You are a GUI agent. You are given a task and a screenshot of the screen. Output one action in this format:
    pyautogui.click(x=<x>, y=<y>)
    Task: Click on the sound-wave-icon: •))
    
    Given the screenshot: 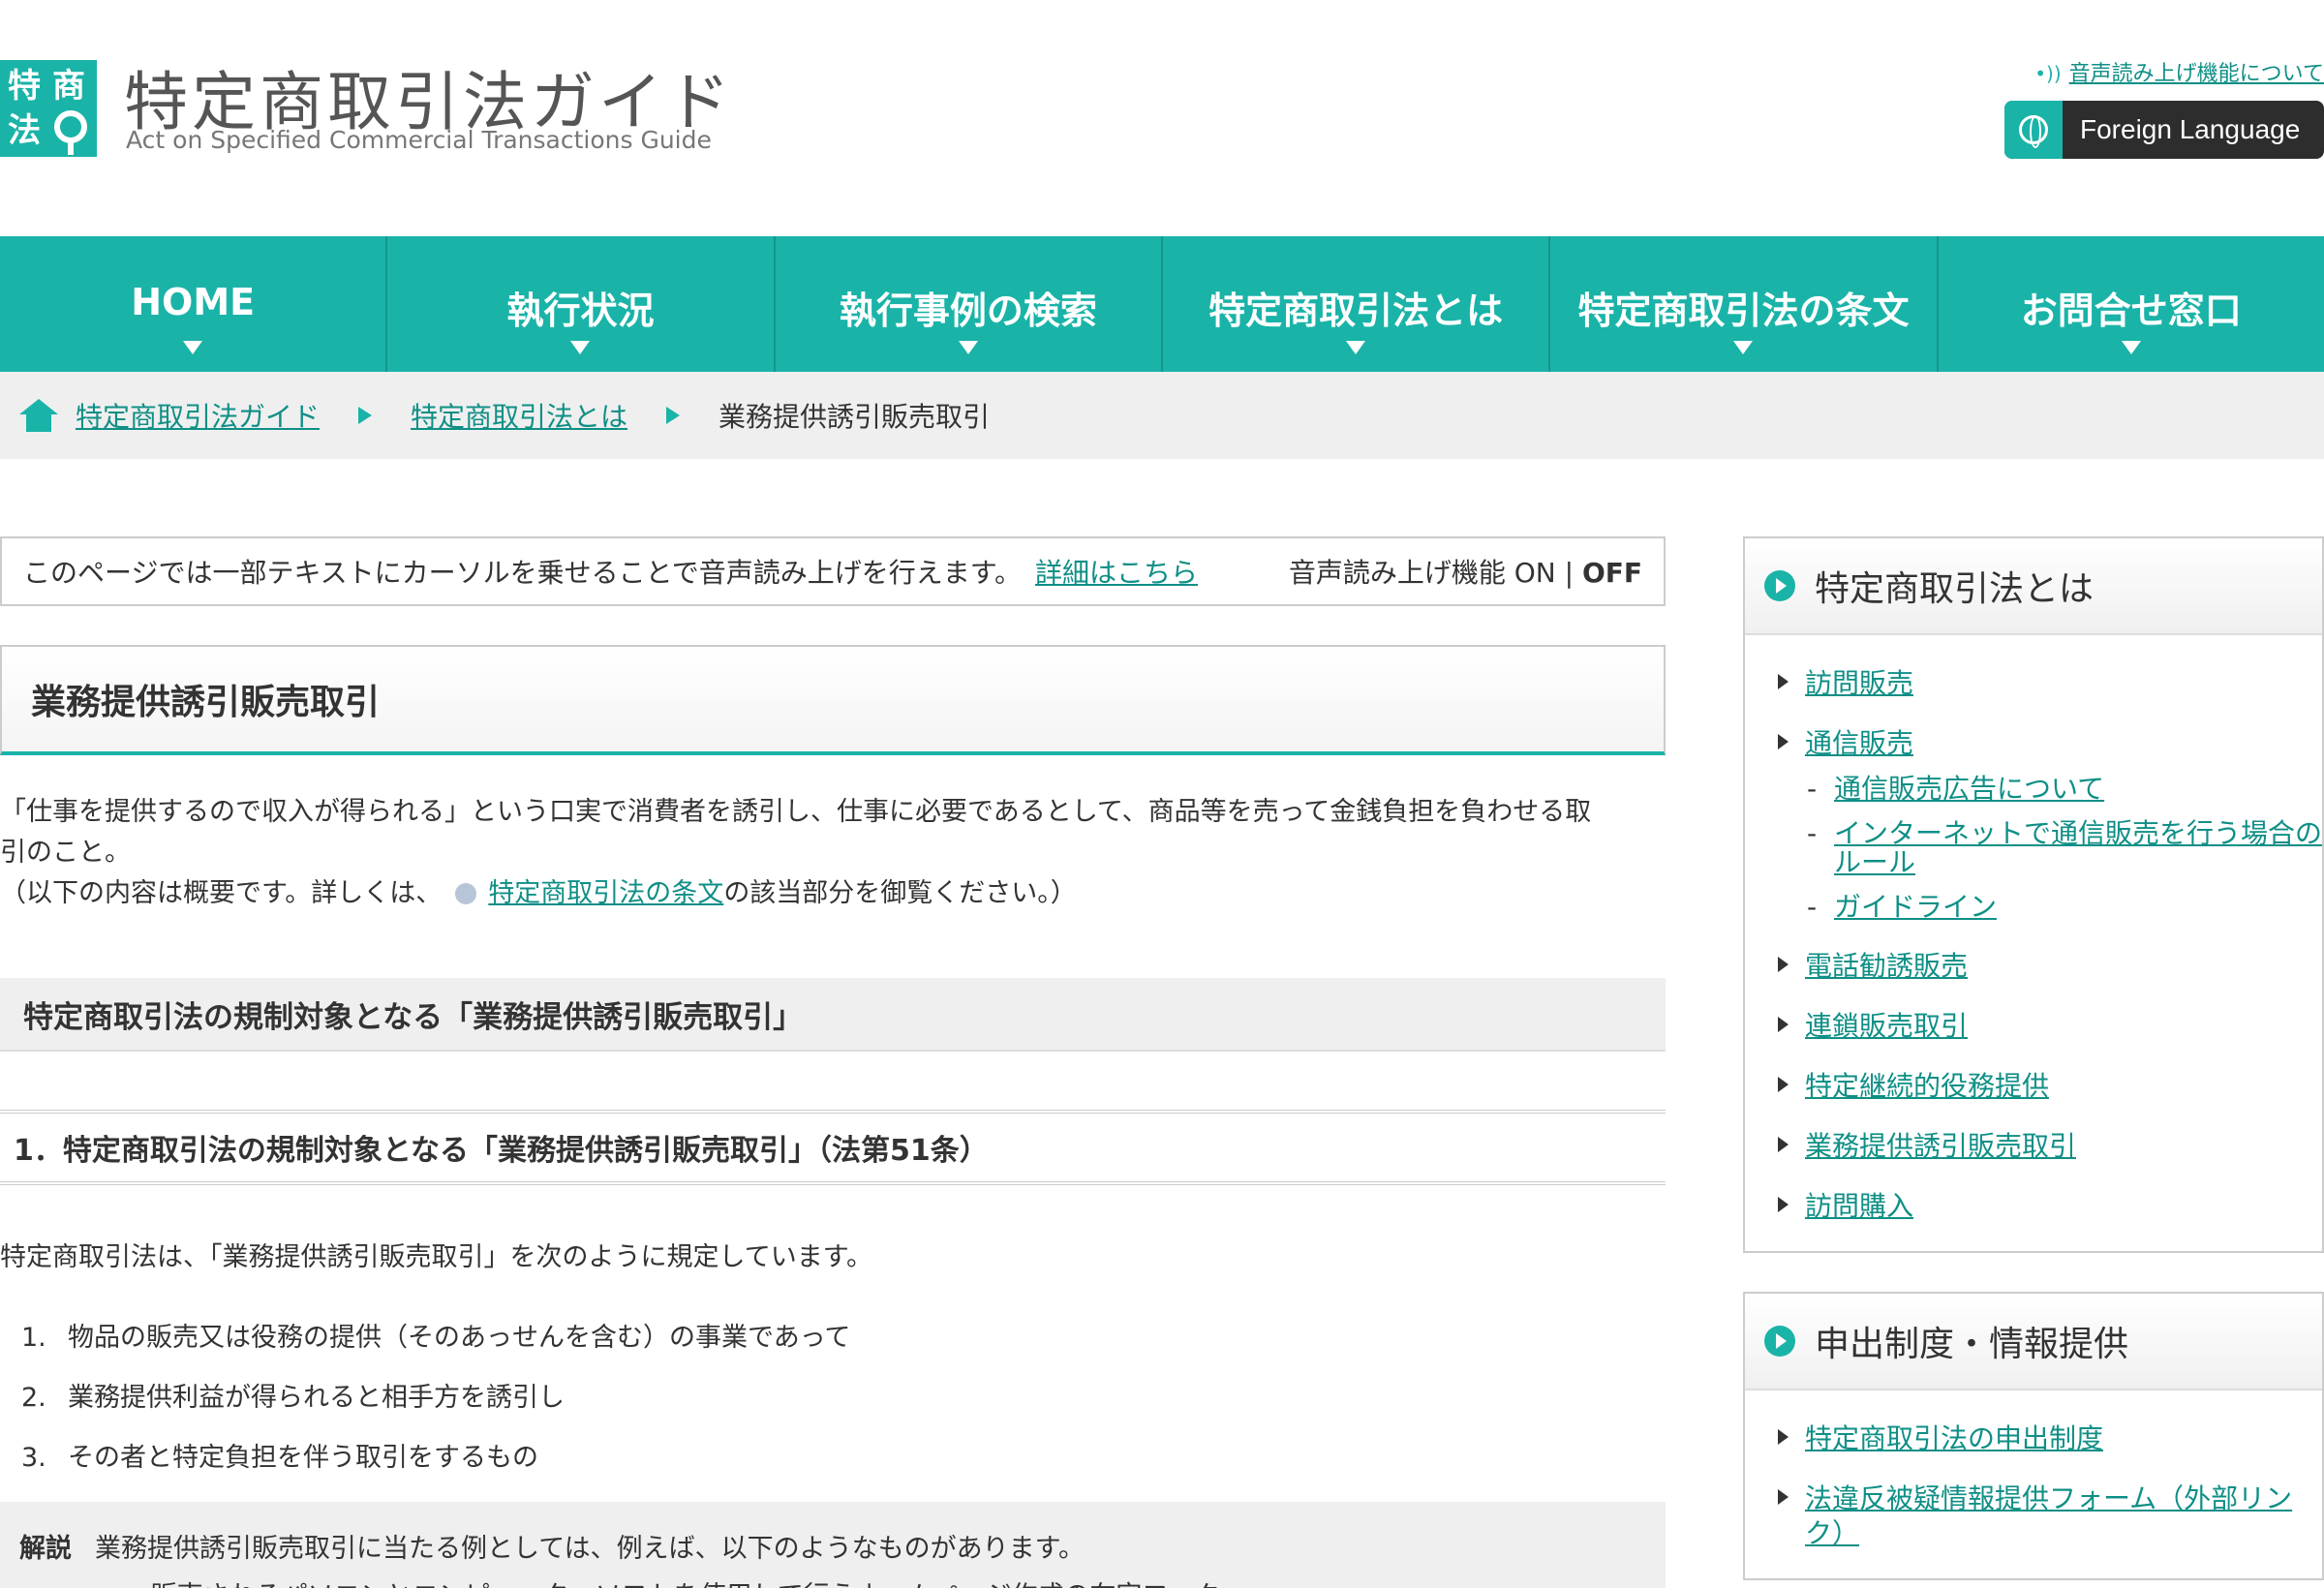 What is the action you would take?
    pyautogui.click(x=2048, y=73)
    